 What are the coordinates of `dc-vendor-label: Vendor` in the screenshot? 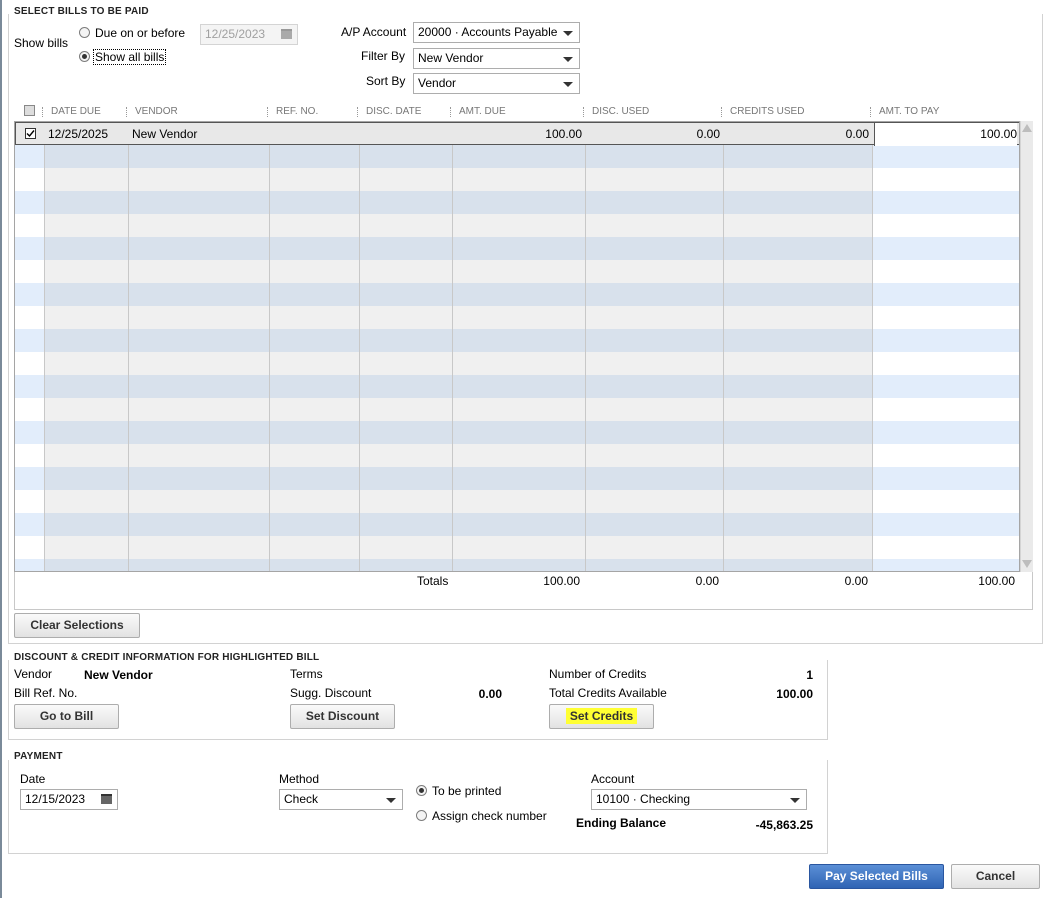 It's located at (33, 674).